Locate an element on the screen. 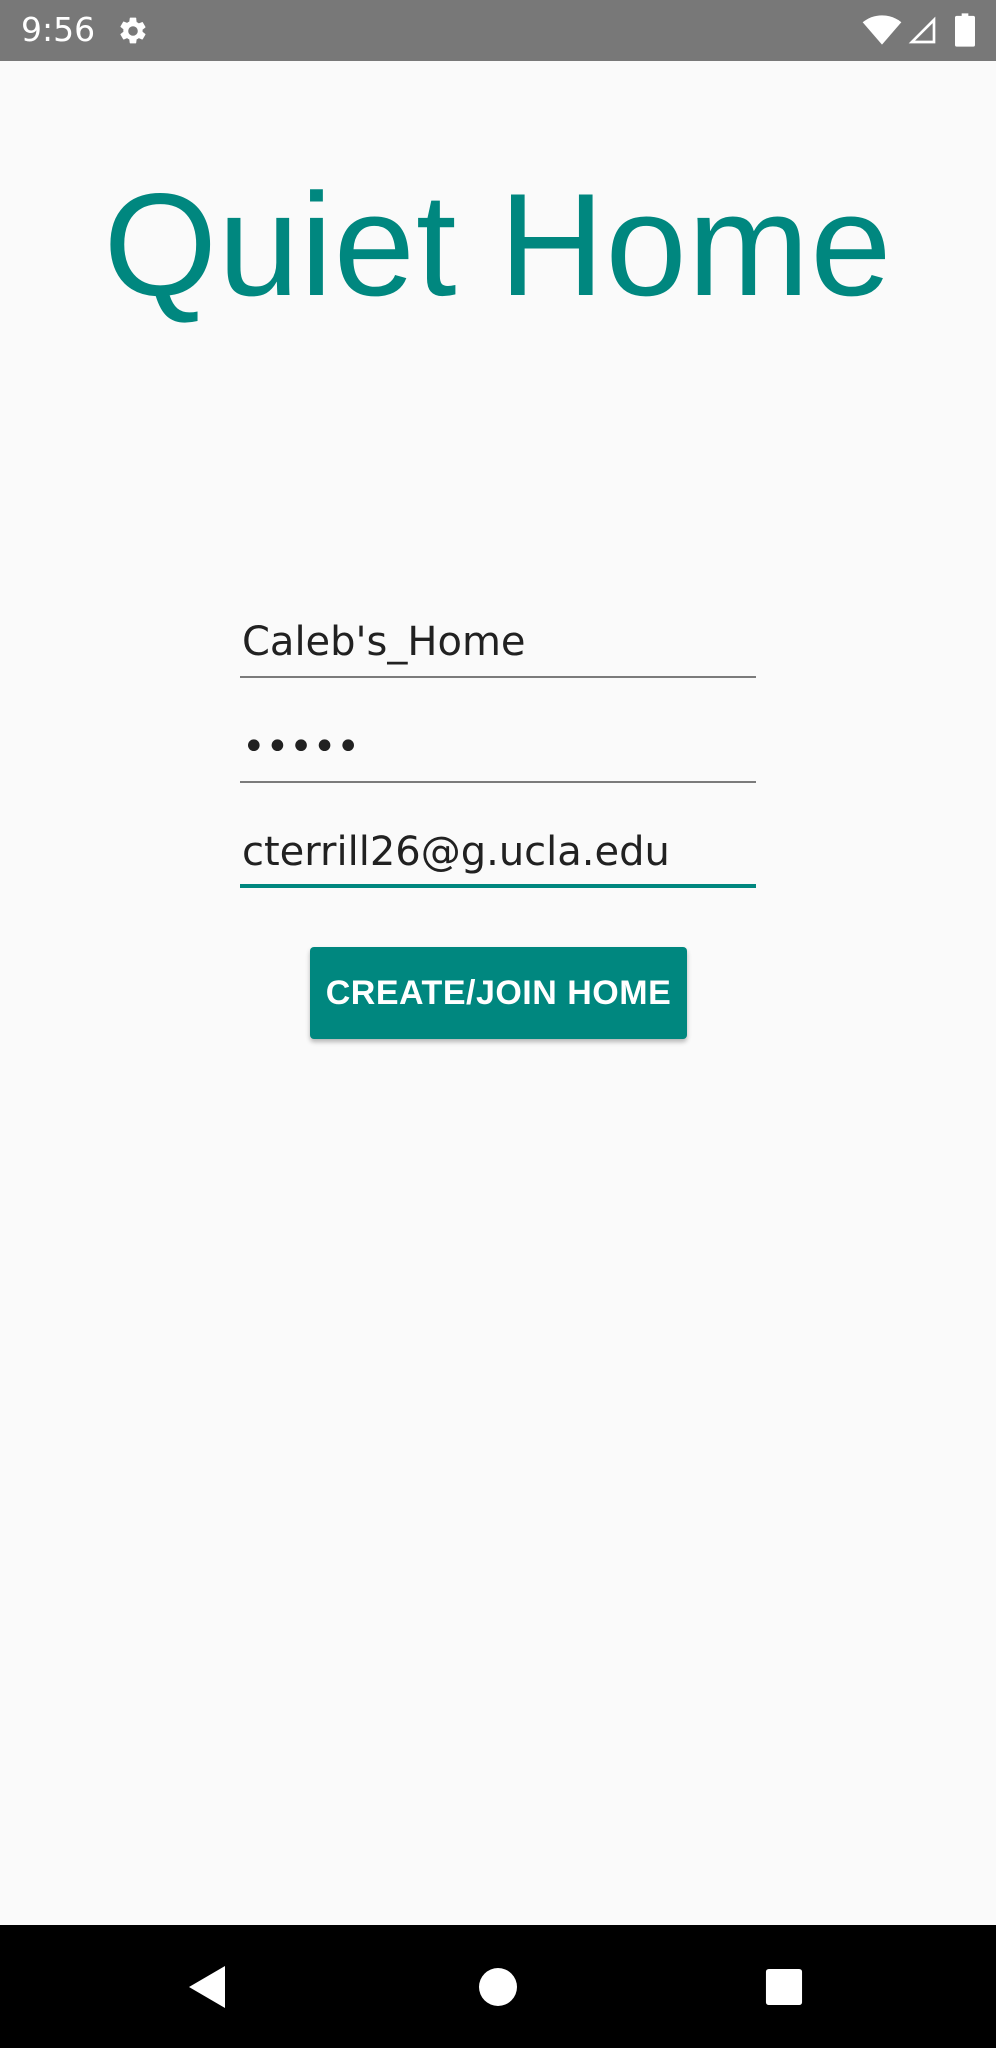  status-bar: 9:56 is located at coordinates (498, 30).